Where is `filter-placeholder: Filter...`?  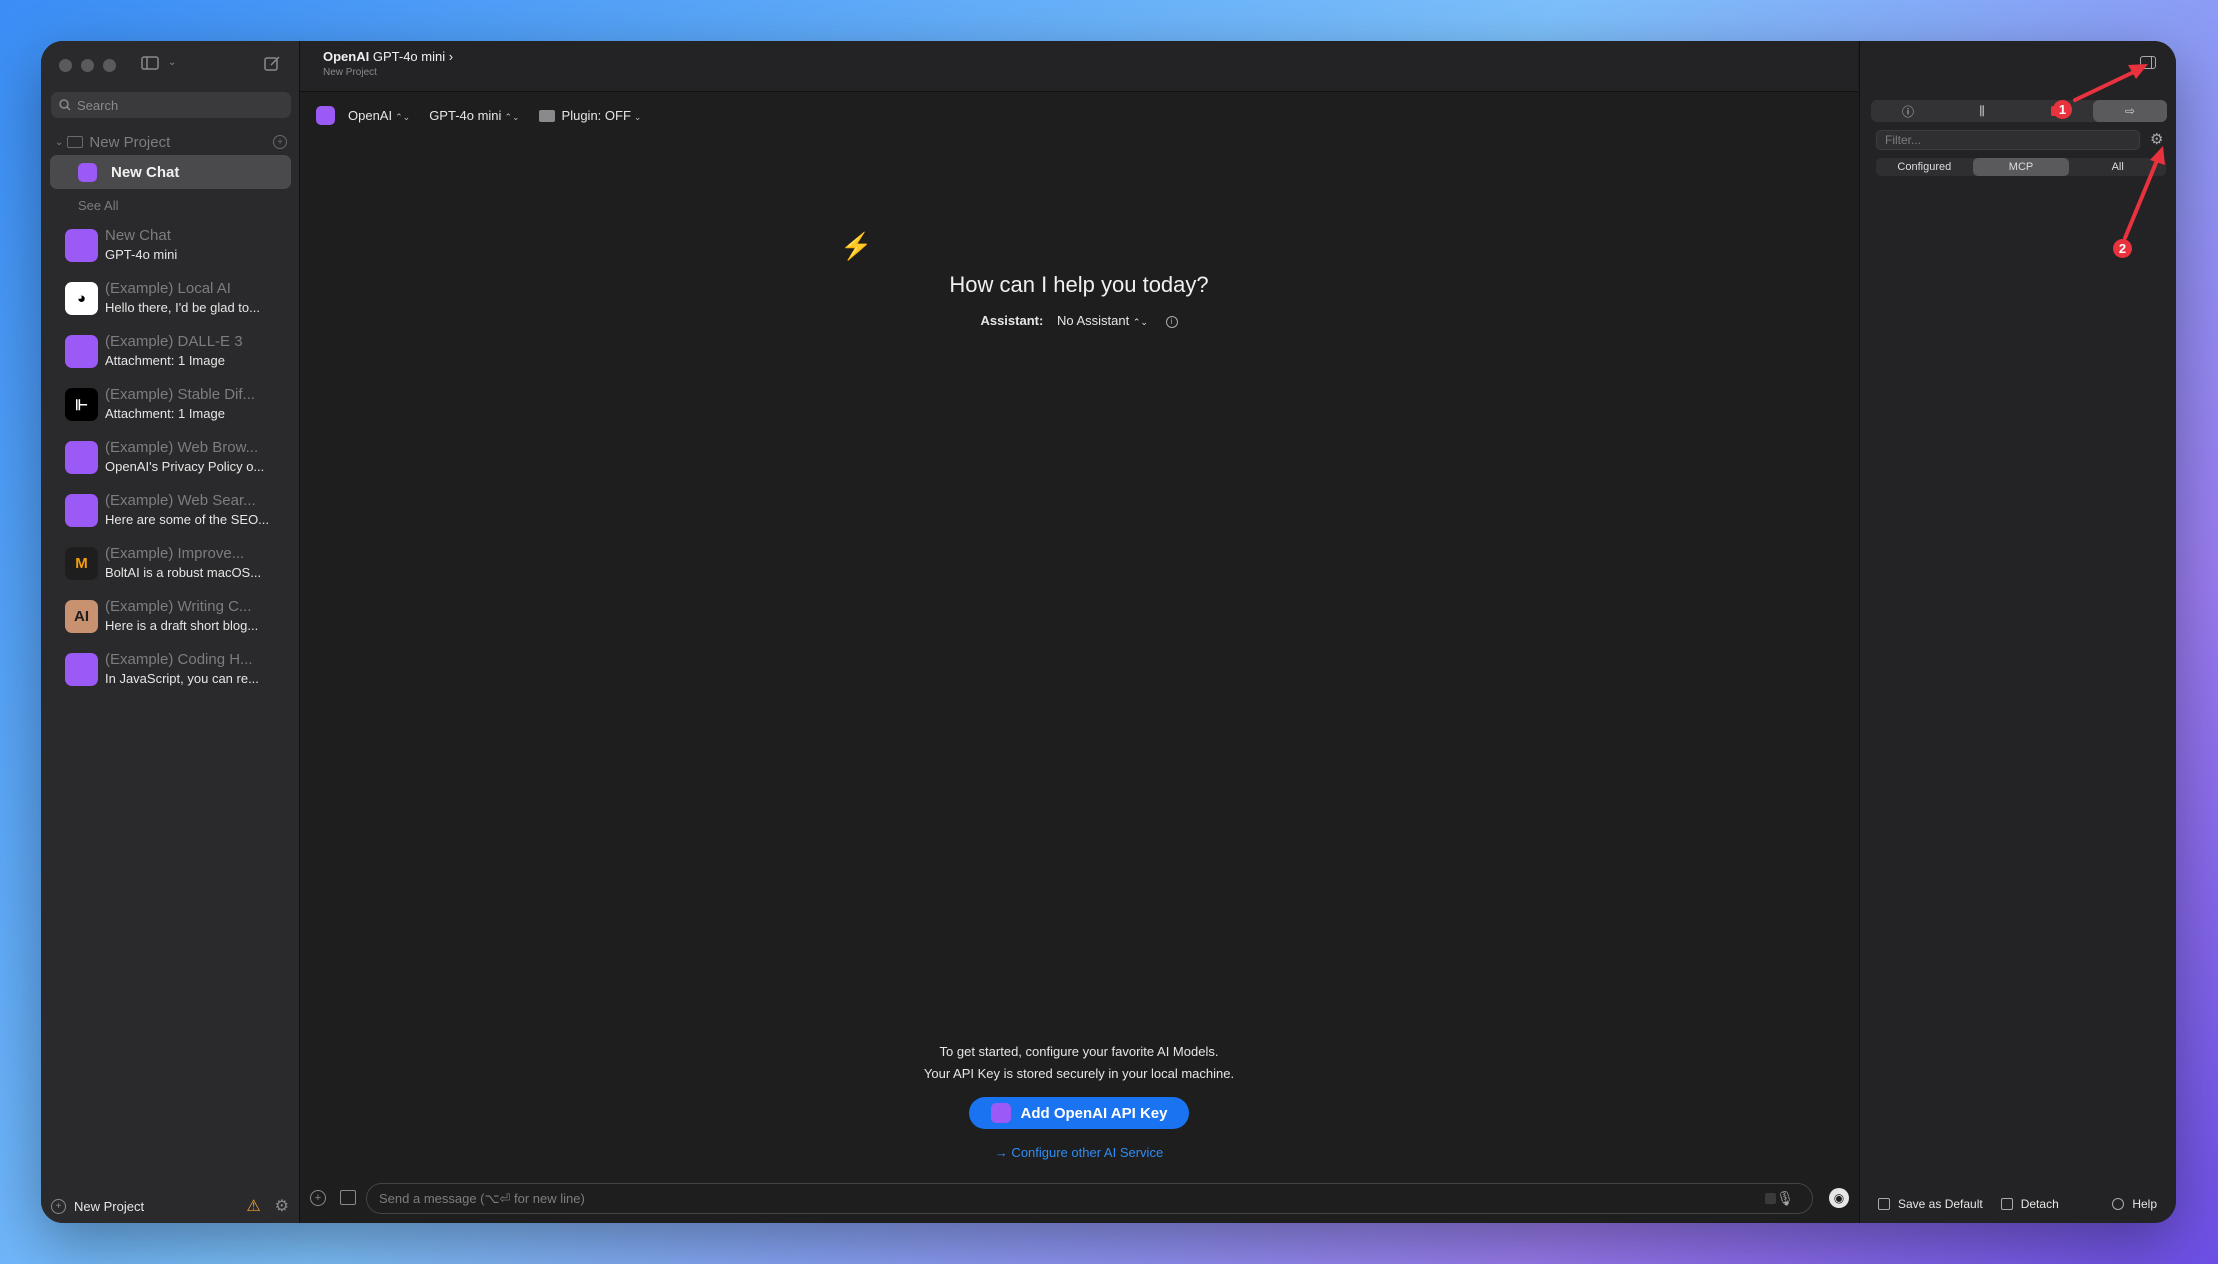 filter-placeholder: Filter... is located at coordinates (1903, 140).